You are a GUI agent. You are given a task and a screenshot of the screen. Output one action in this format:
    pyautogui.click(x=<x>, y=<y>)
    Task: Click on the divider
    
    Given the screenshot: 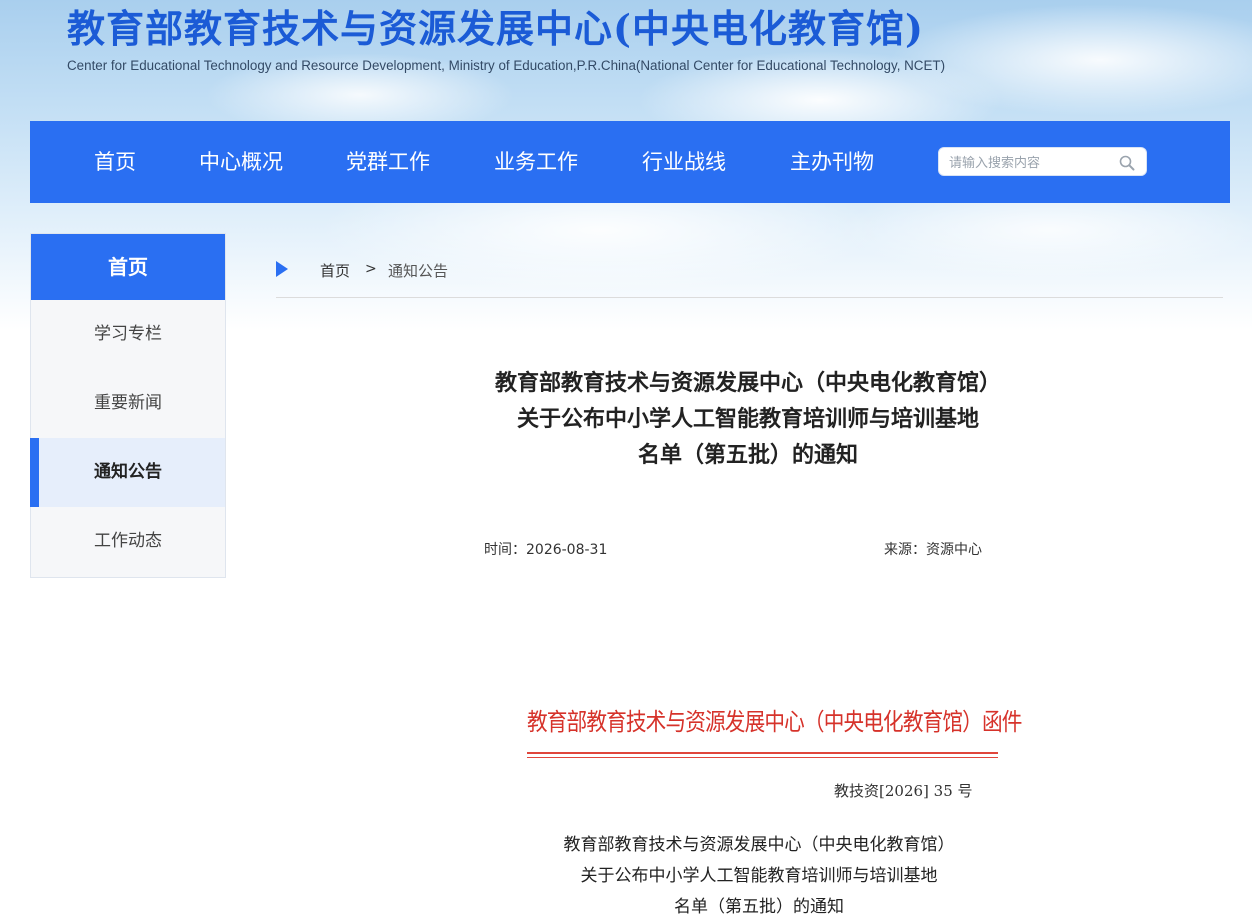 What is the action you would take?
    pyautogui.click(x=749, y=297)
    